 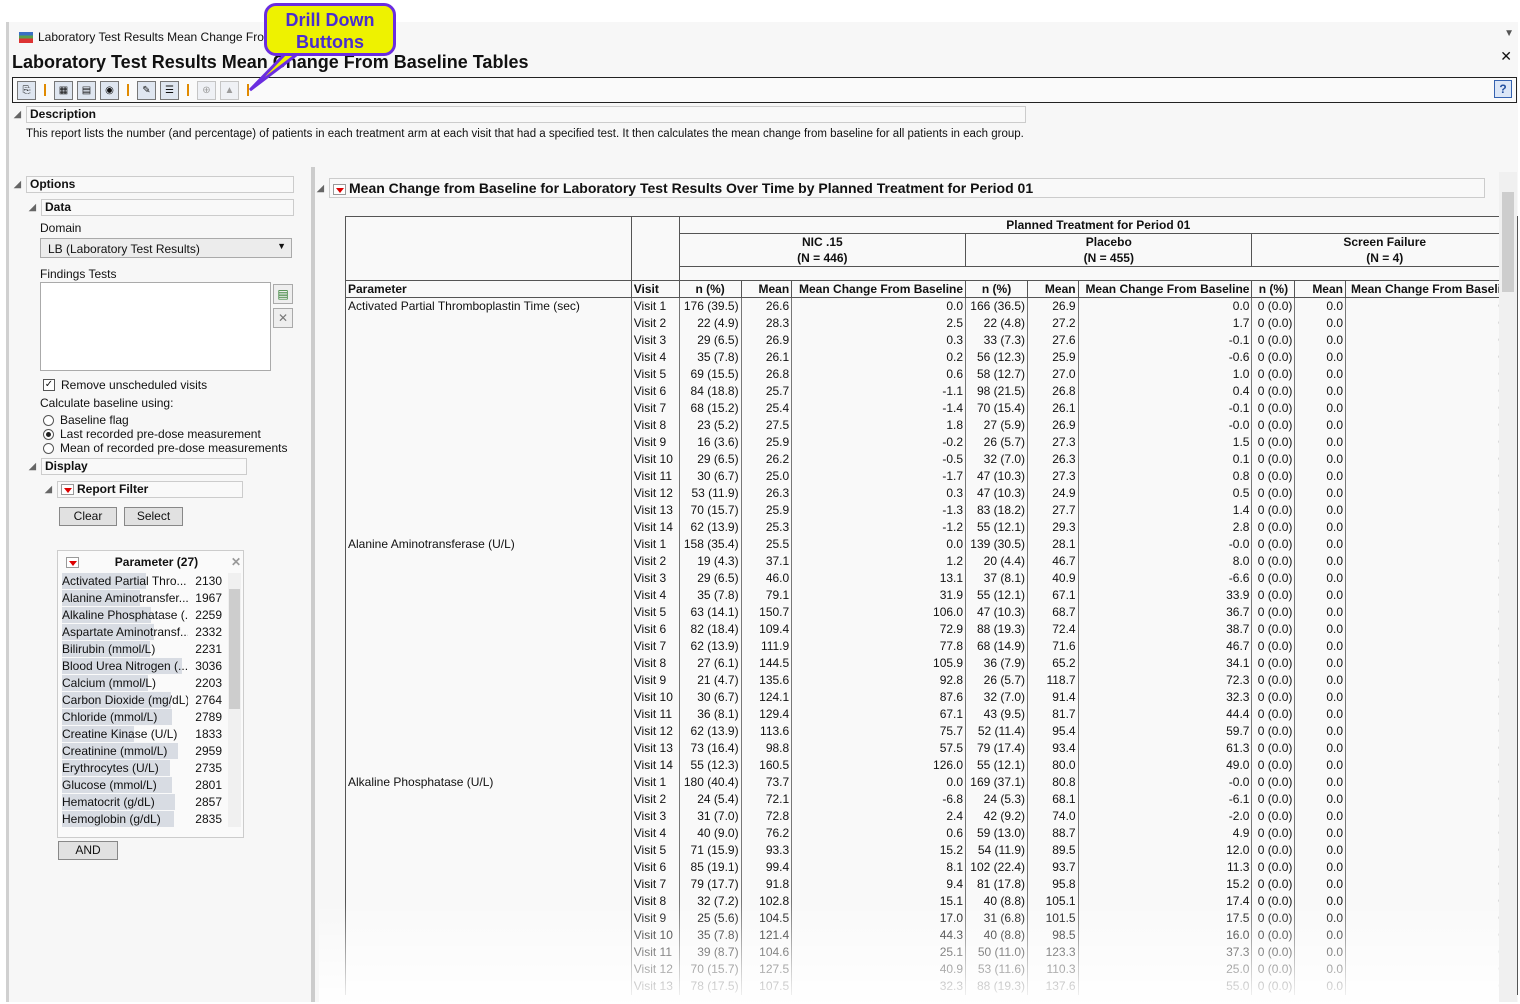 I want to click on filter-item: Activated Partial Thro... 2130, so click(x=142, y=581).